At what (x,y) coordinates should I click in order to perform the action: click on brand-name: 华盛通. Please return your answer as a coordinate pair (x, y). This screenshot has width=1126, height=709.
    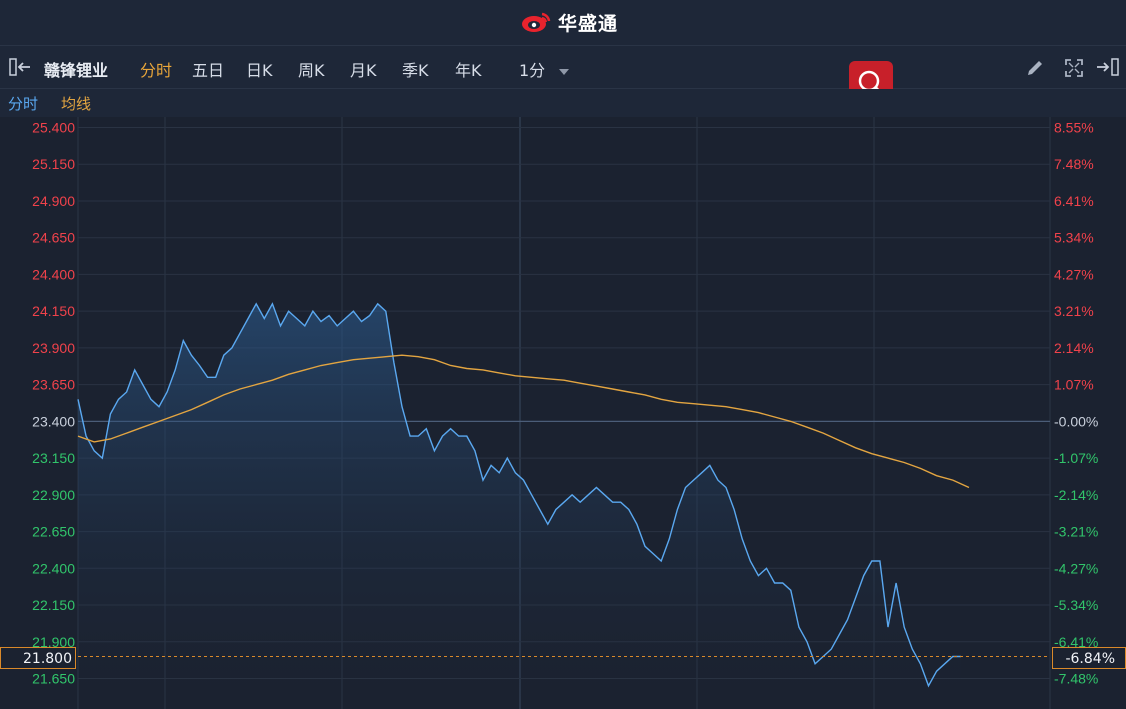
    Looking at the image, I should click on (588, 23).